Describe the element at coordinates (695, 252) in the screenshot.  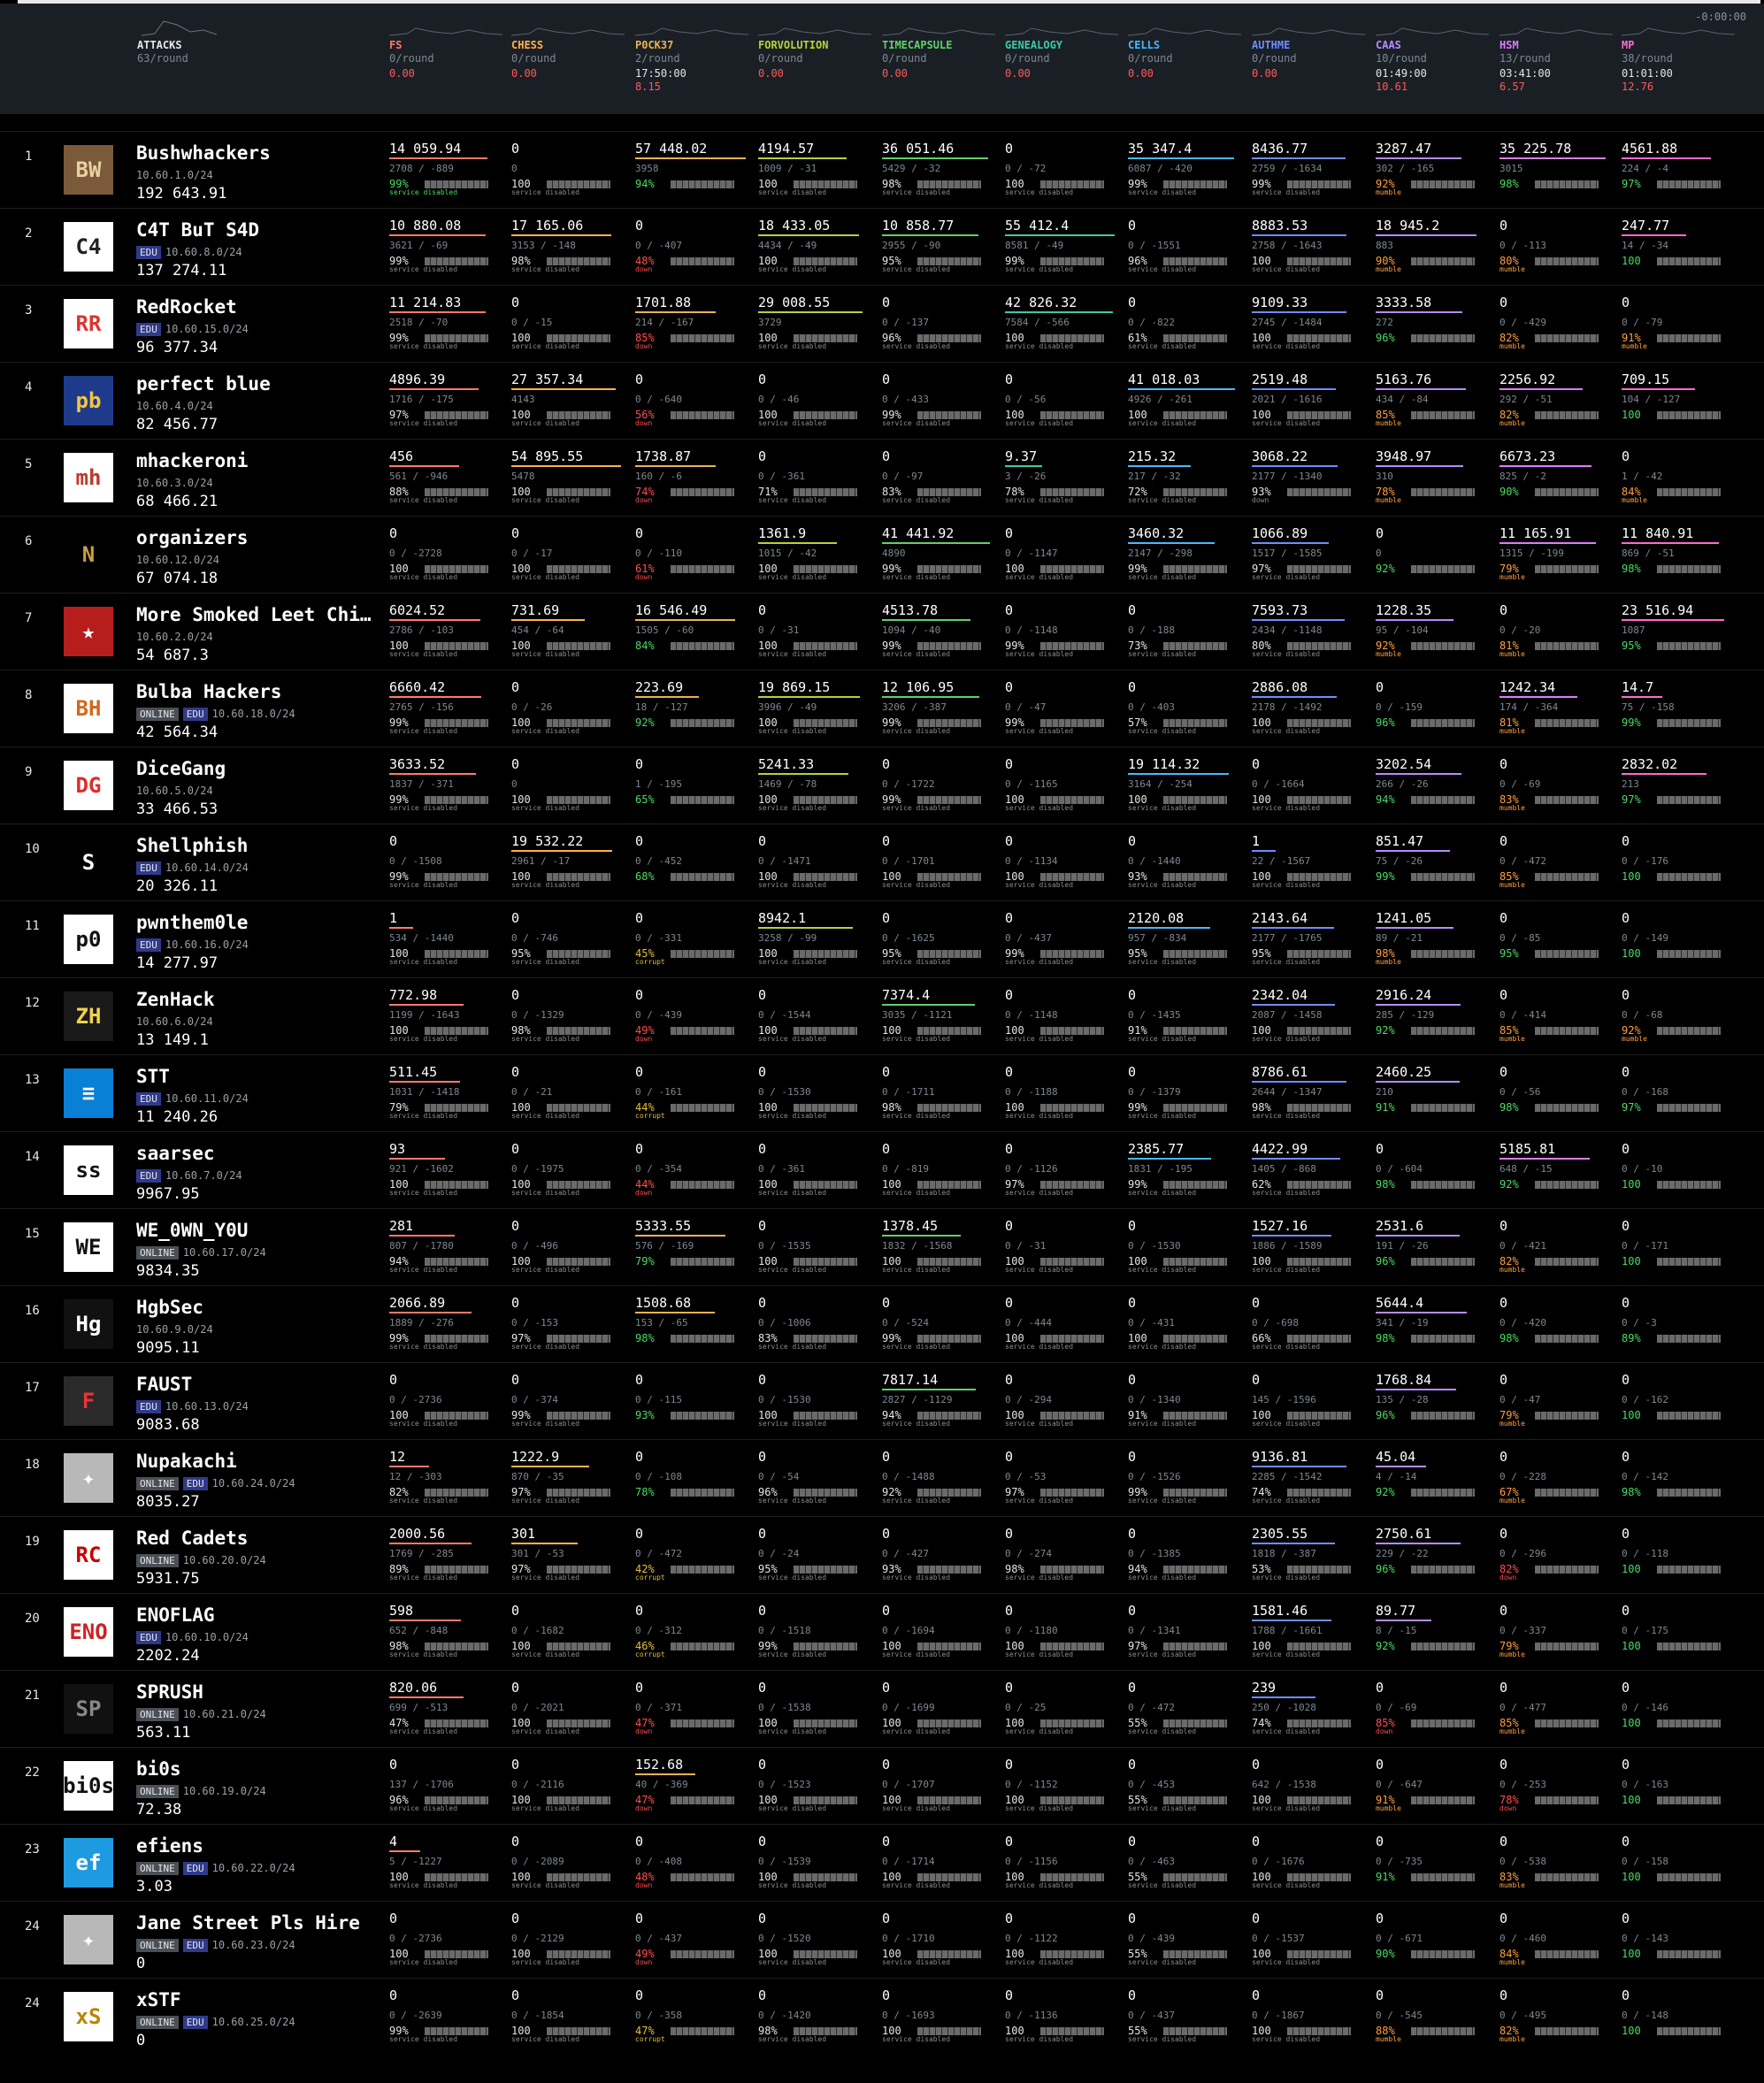
I see `service-cell: 00 / -407 48% down` at that location.